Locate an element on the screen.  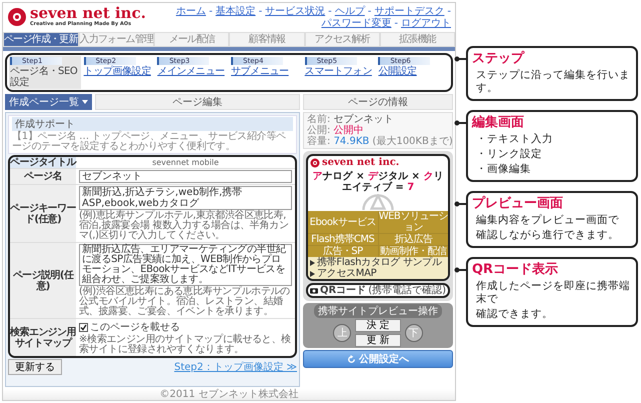
panel-title: ページの情報 is located at coordinates (378, 102).